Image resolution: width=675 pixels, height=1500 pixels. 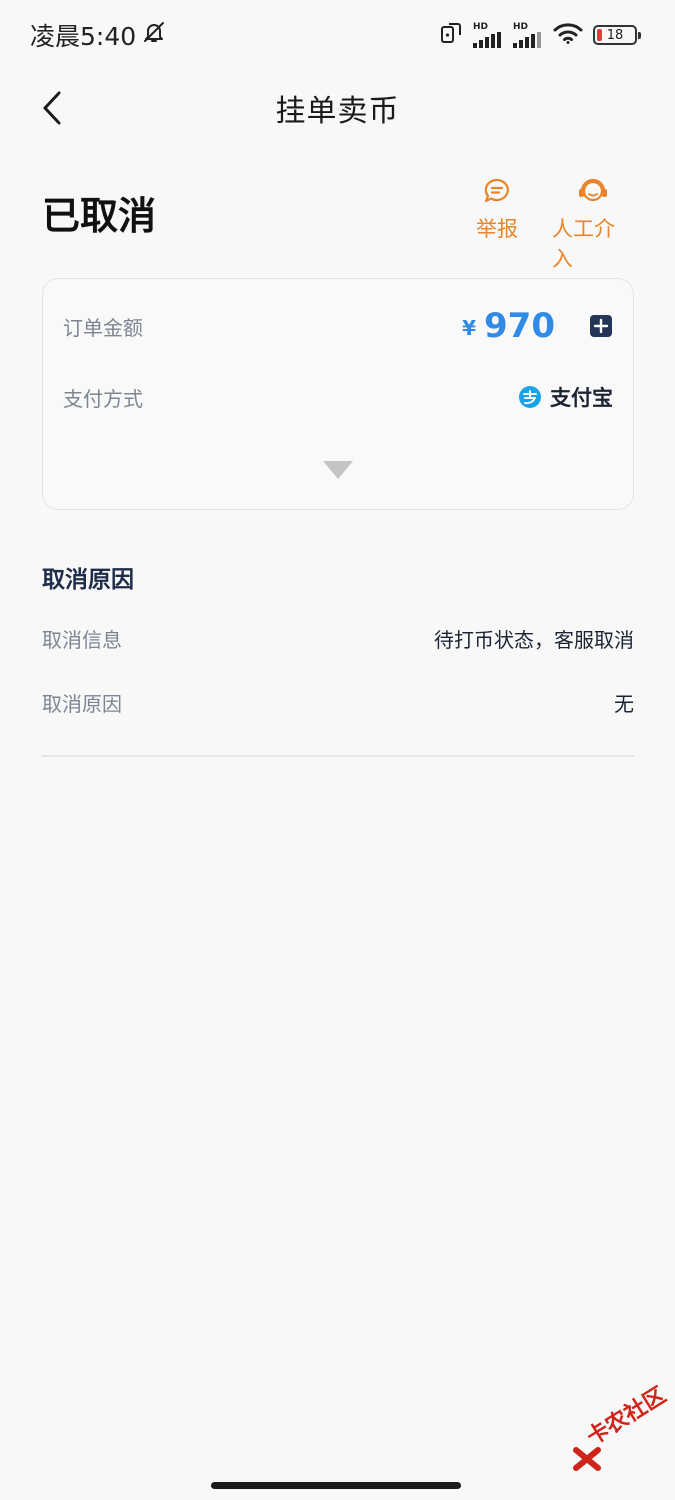 I want to click on battery-percent: 18, so click(x=615, y=35).